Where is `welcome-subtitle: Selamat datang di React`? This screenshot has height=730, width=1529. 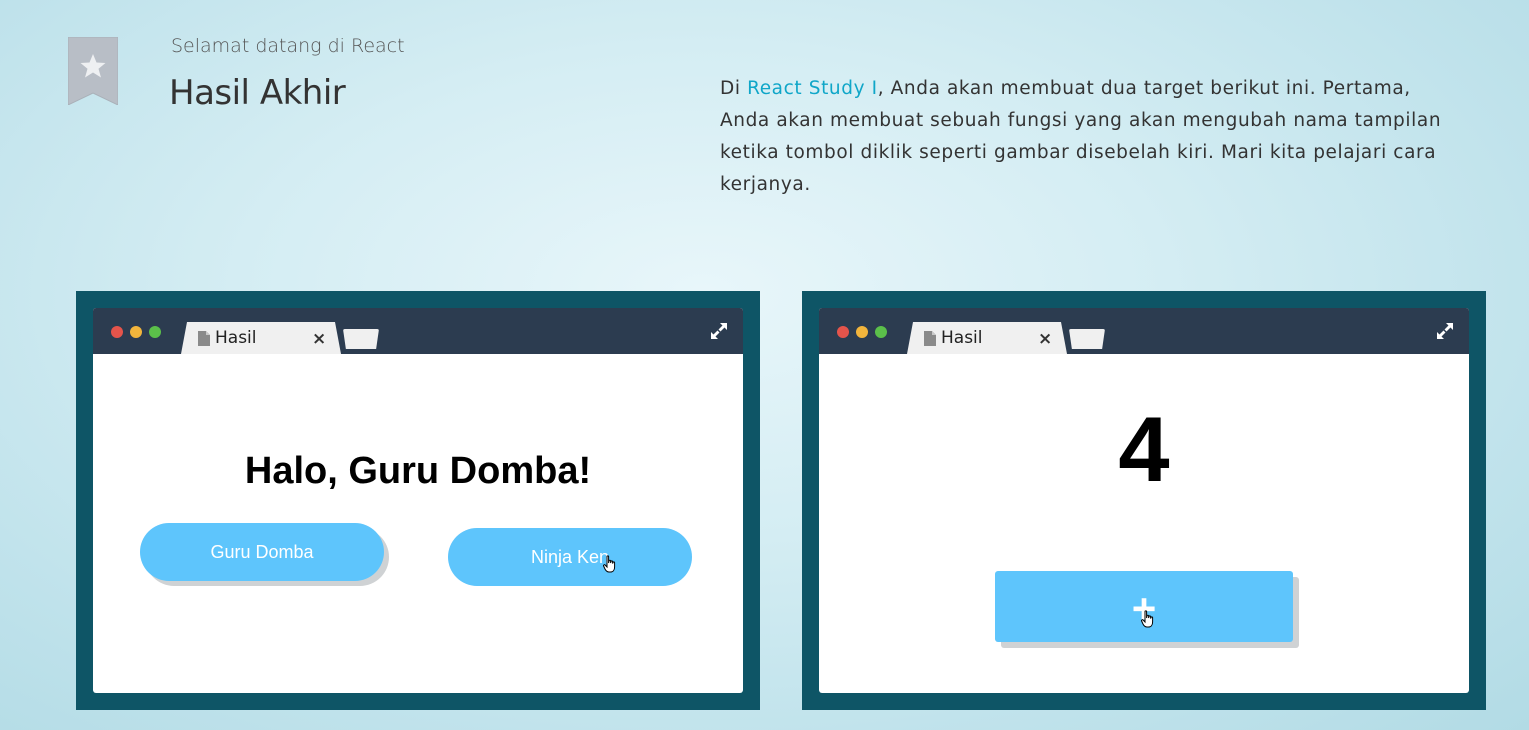
welcome-subtitle: Selamat datang di React is located at coordinates (288, 46).